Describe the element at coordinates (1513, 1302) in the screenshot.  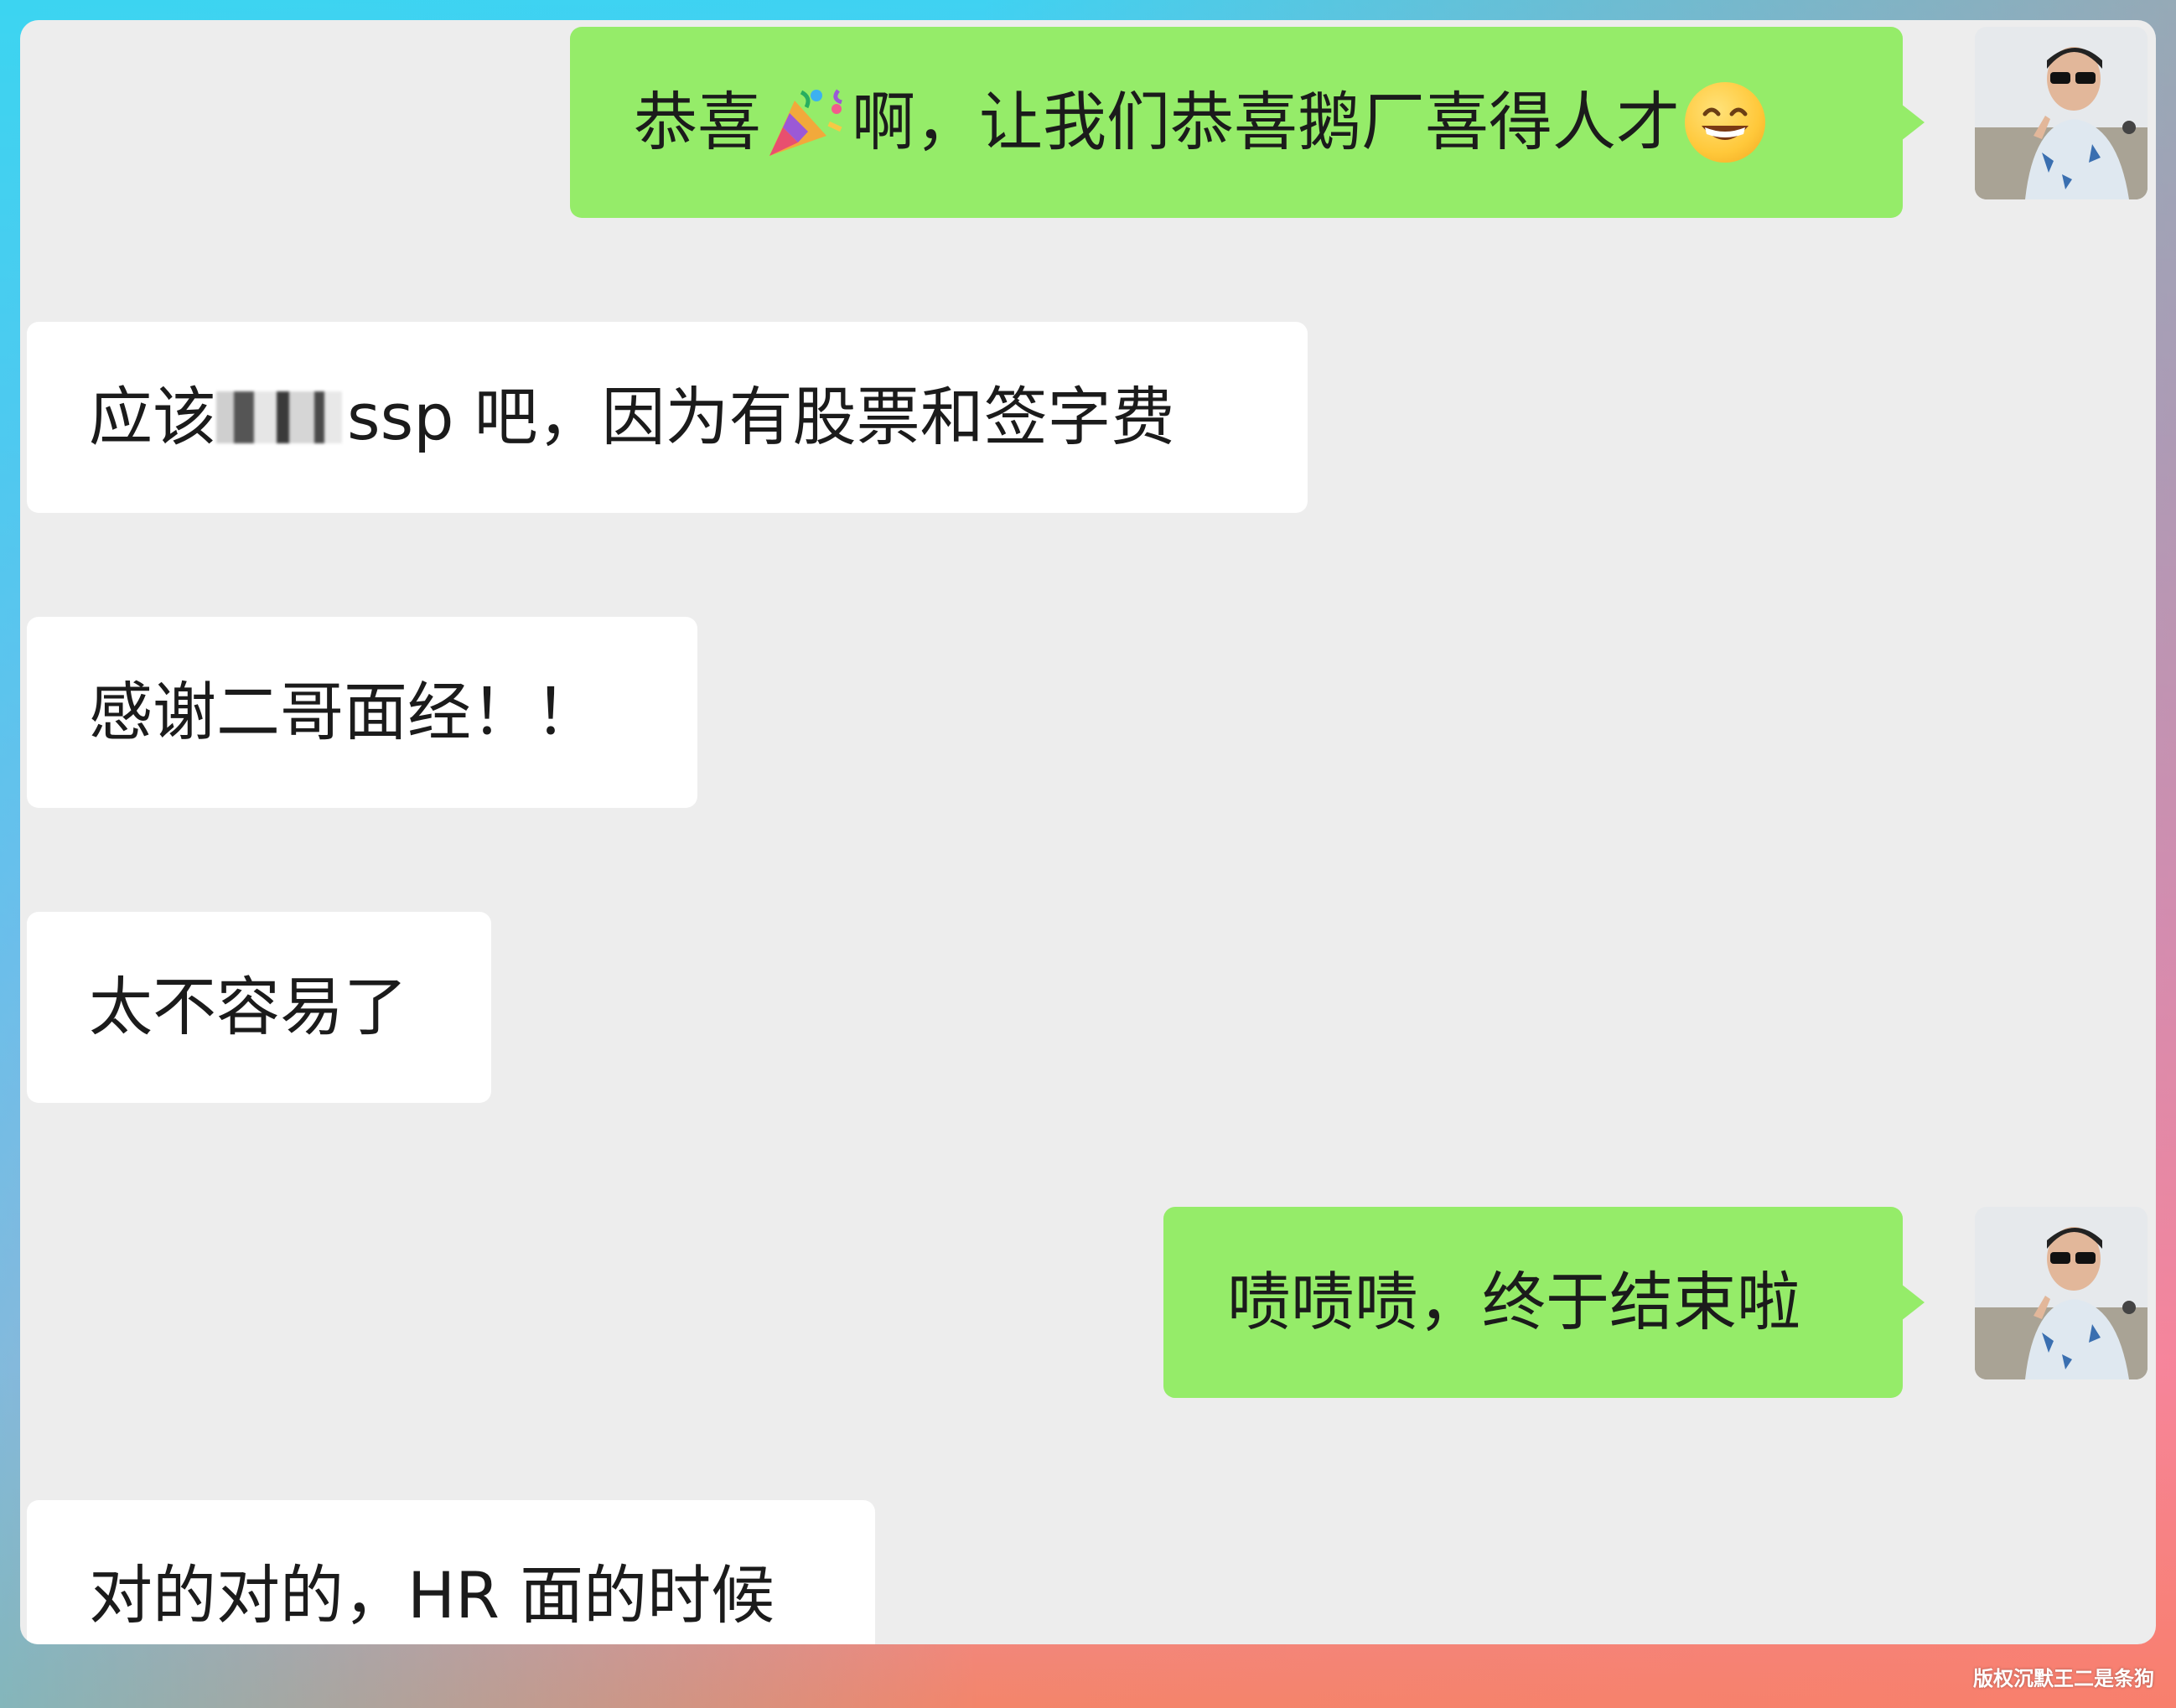
I see `message-text: 啧啧啧，终于结束啦` at that location.